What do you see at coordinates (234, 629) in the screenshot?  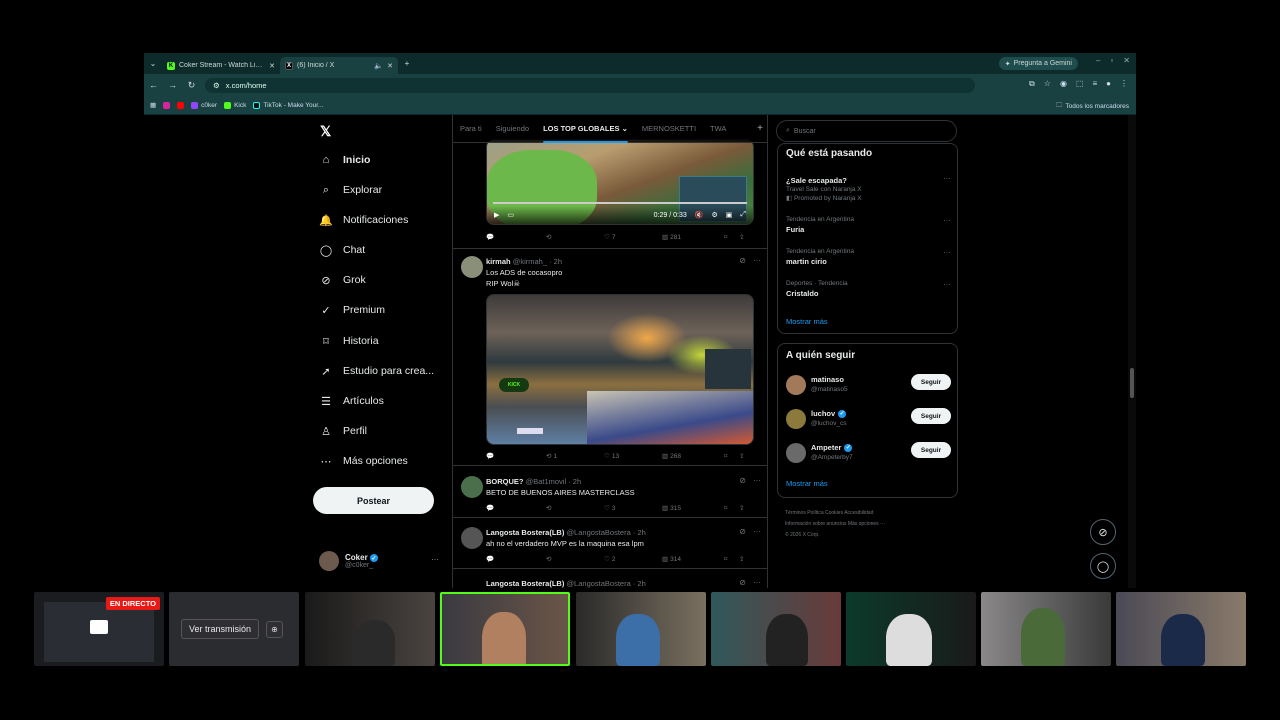 I see `stream-thumbnail: Ver transmisión ⊕` at bounding box center [234, 629].